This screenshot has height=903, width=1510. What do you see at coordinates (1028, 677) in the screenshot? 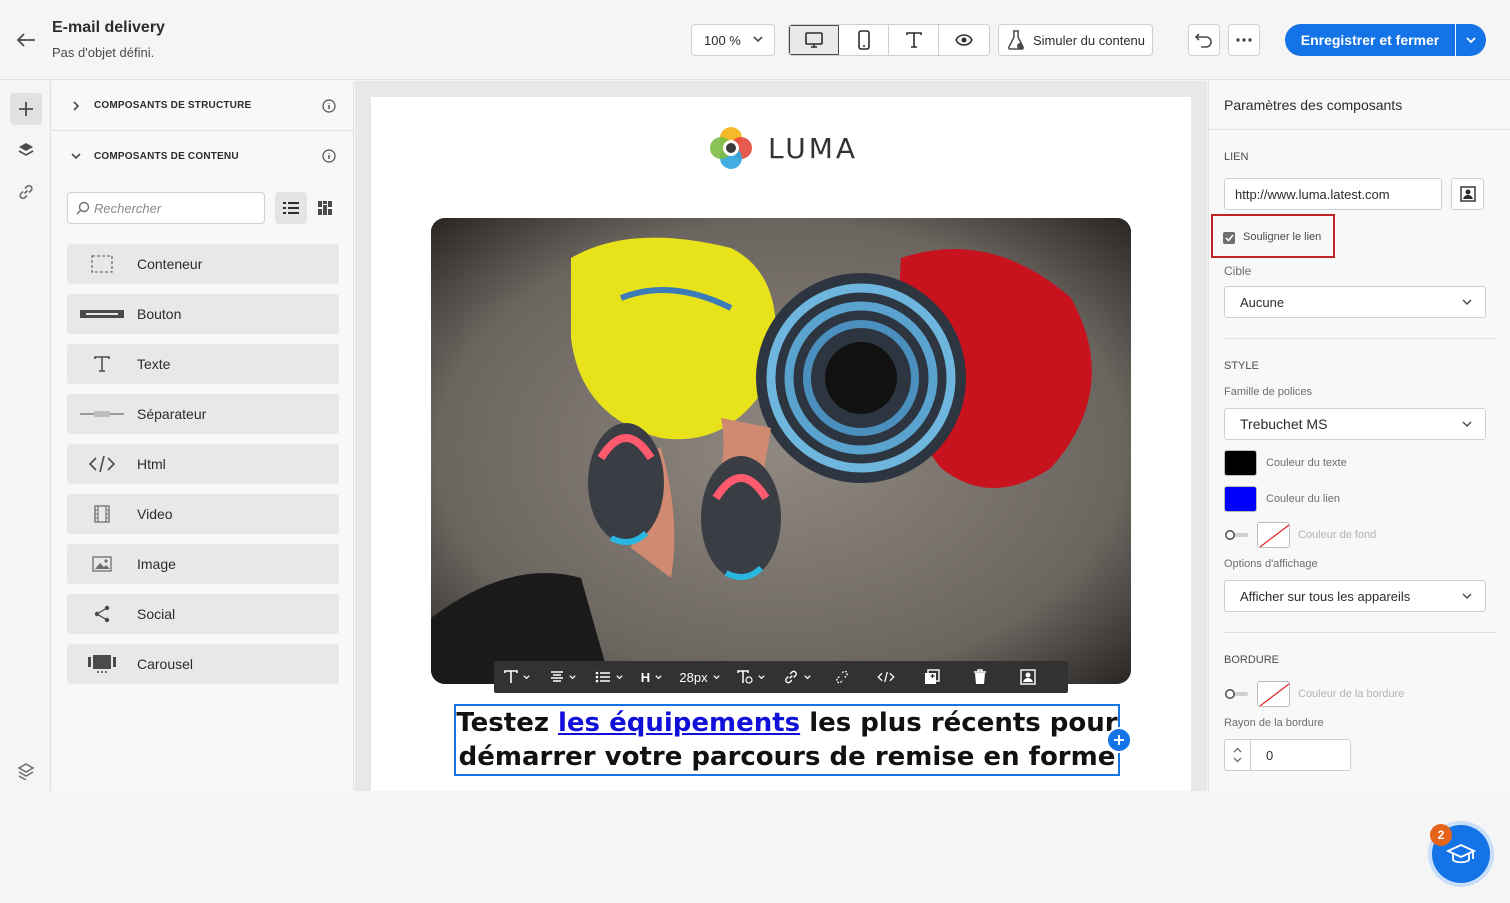
I see `personalize-button` at bounding box center [1028, 677].